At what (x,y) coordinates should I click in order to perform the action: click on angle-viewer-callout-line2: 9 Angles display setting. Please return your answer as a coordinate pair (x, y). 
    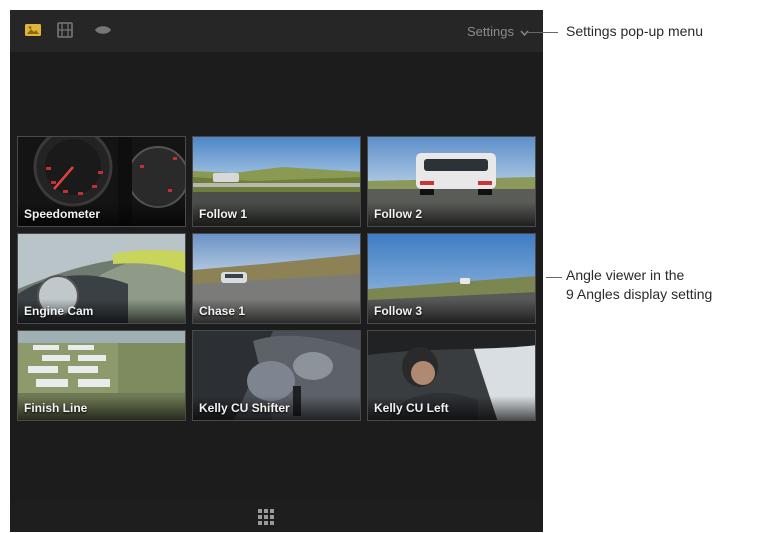
    Looking at the image, I should click on (639, 294).